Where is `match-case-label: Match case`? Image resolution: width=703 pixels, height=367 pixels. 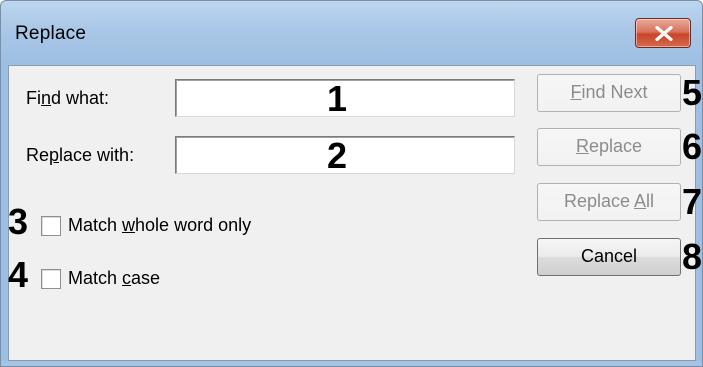
match-case-label: Match case is located at coordinates (114, 278).